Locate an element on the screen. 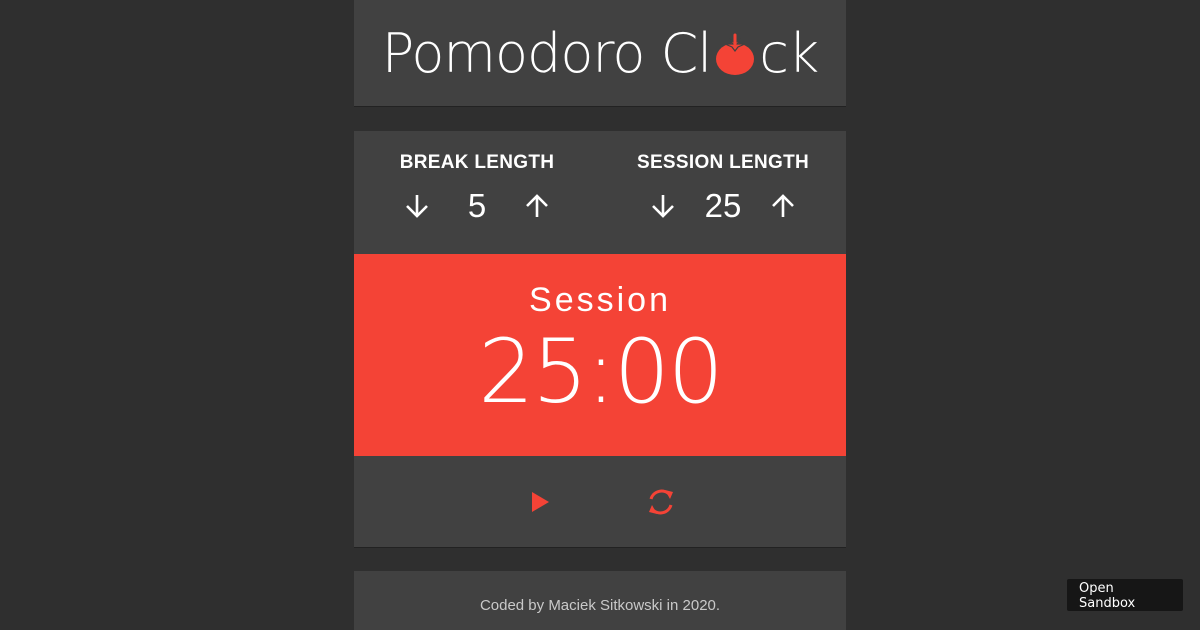 This screenshot has height=630, width=1200. timer-time: 25:00 is located at coordinates (601, 371).